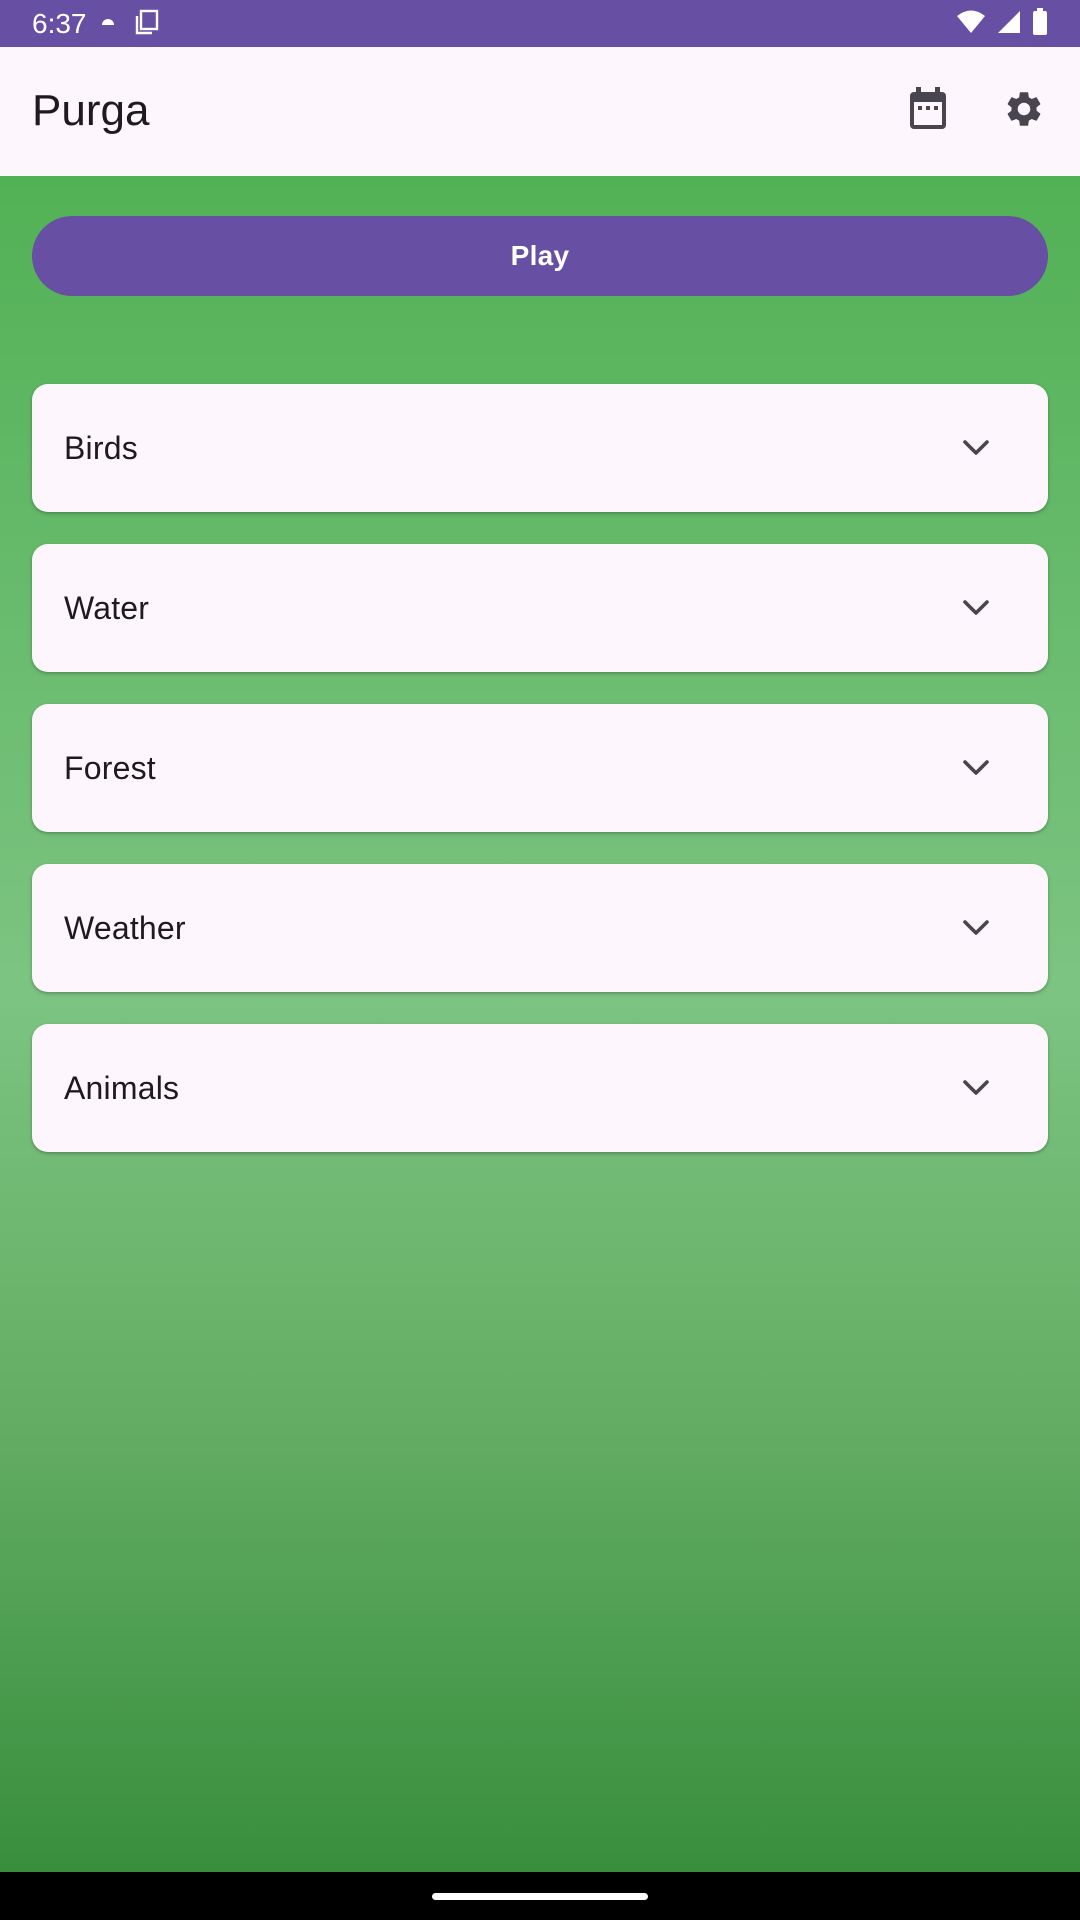  I want to click on wifi-icon, so click(971, 24).